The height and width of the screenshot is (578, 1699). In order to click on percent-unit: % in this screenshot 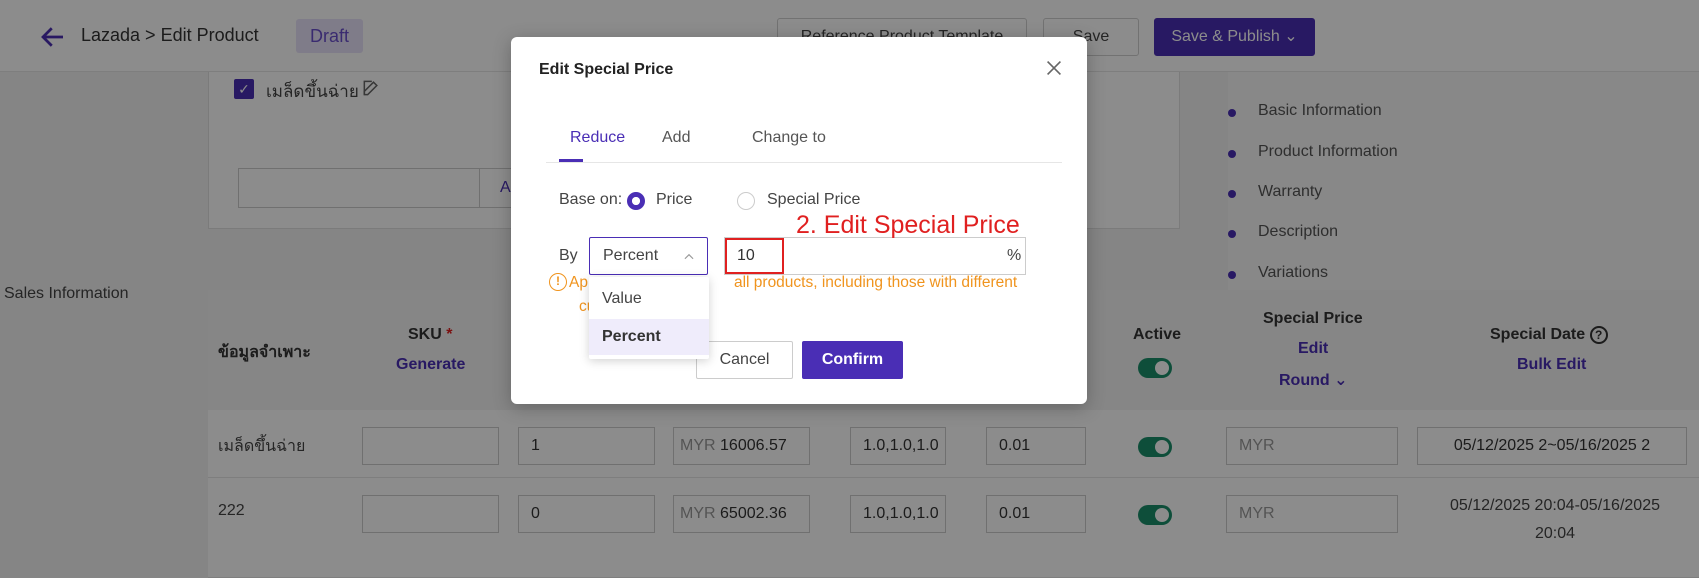, I will do `click(1014, 255)`.